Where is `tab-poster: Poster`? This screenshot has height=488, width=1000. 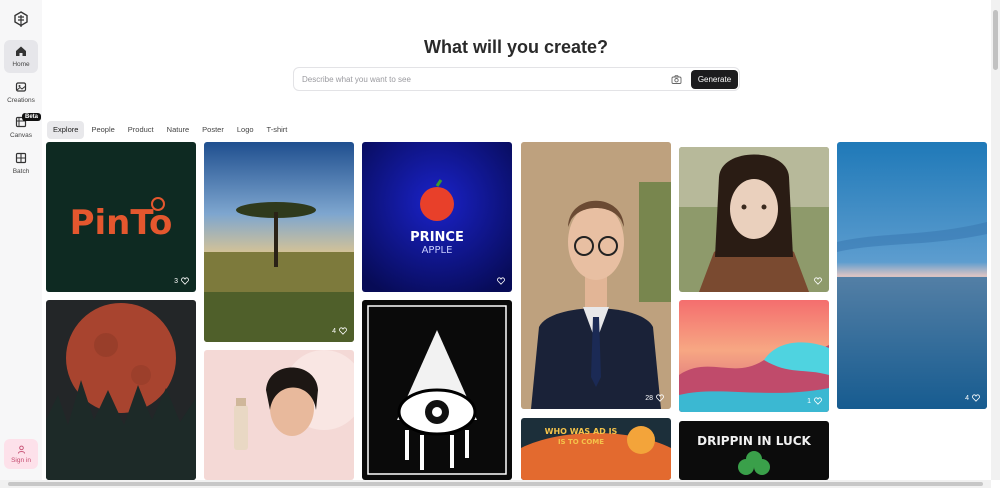 tab-poster: Poster is located at coordinates (213, 130).